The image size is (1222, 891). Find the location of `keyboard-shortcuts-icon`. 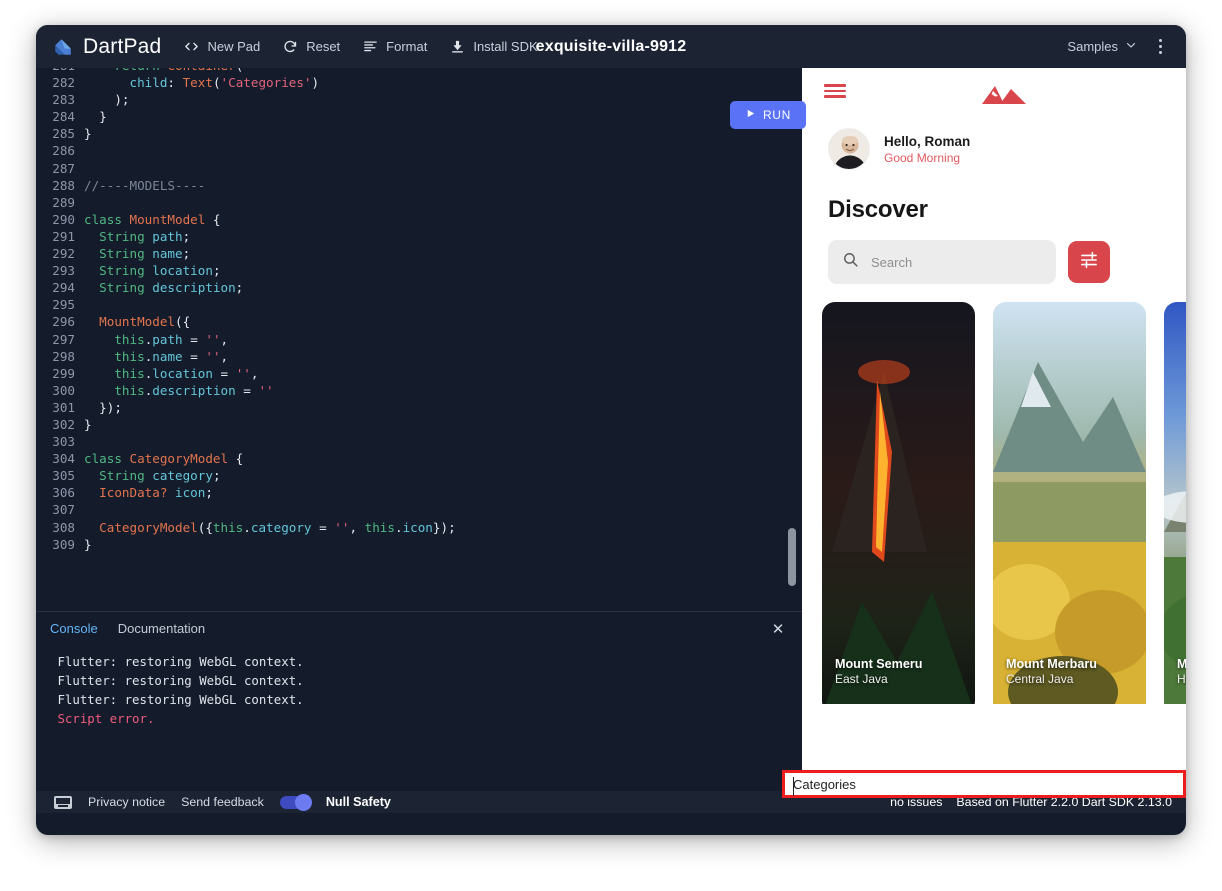

keyboard-shortcuts-icon is located at coordinates (63, 802).